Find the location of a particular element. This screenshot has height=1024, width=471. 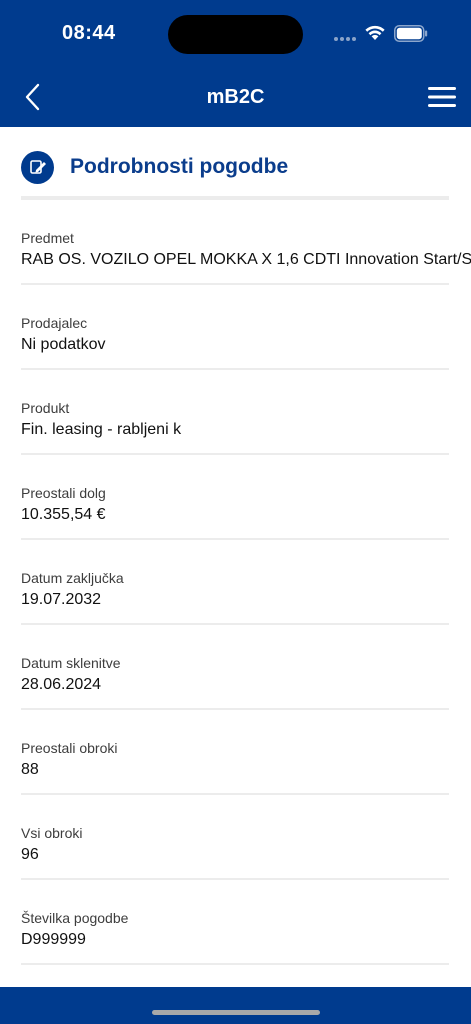

detail-label: Datum sklenitve is located at coordinates (71, 663).